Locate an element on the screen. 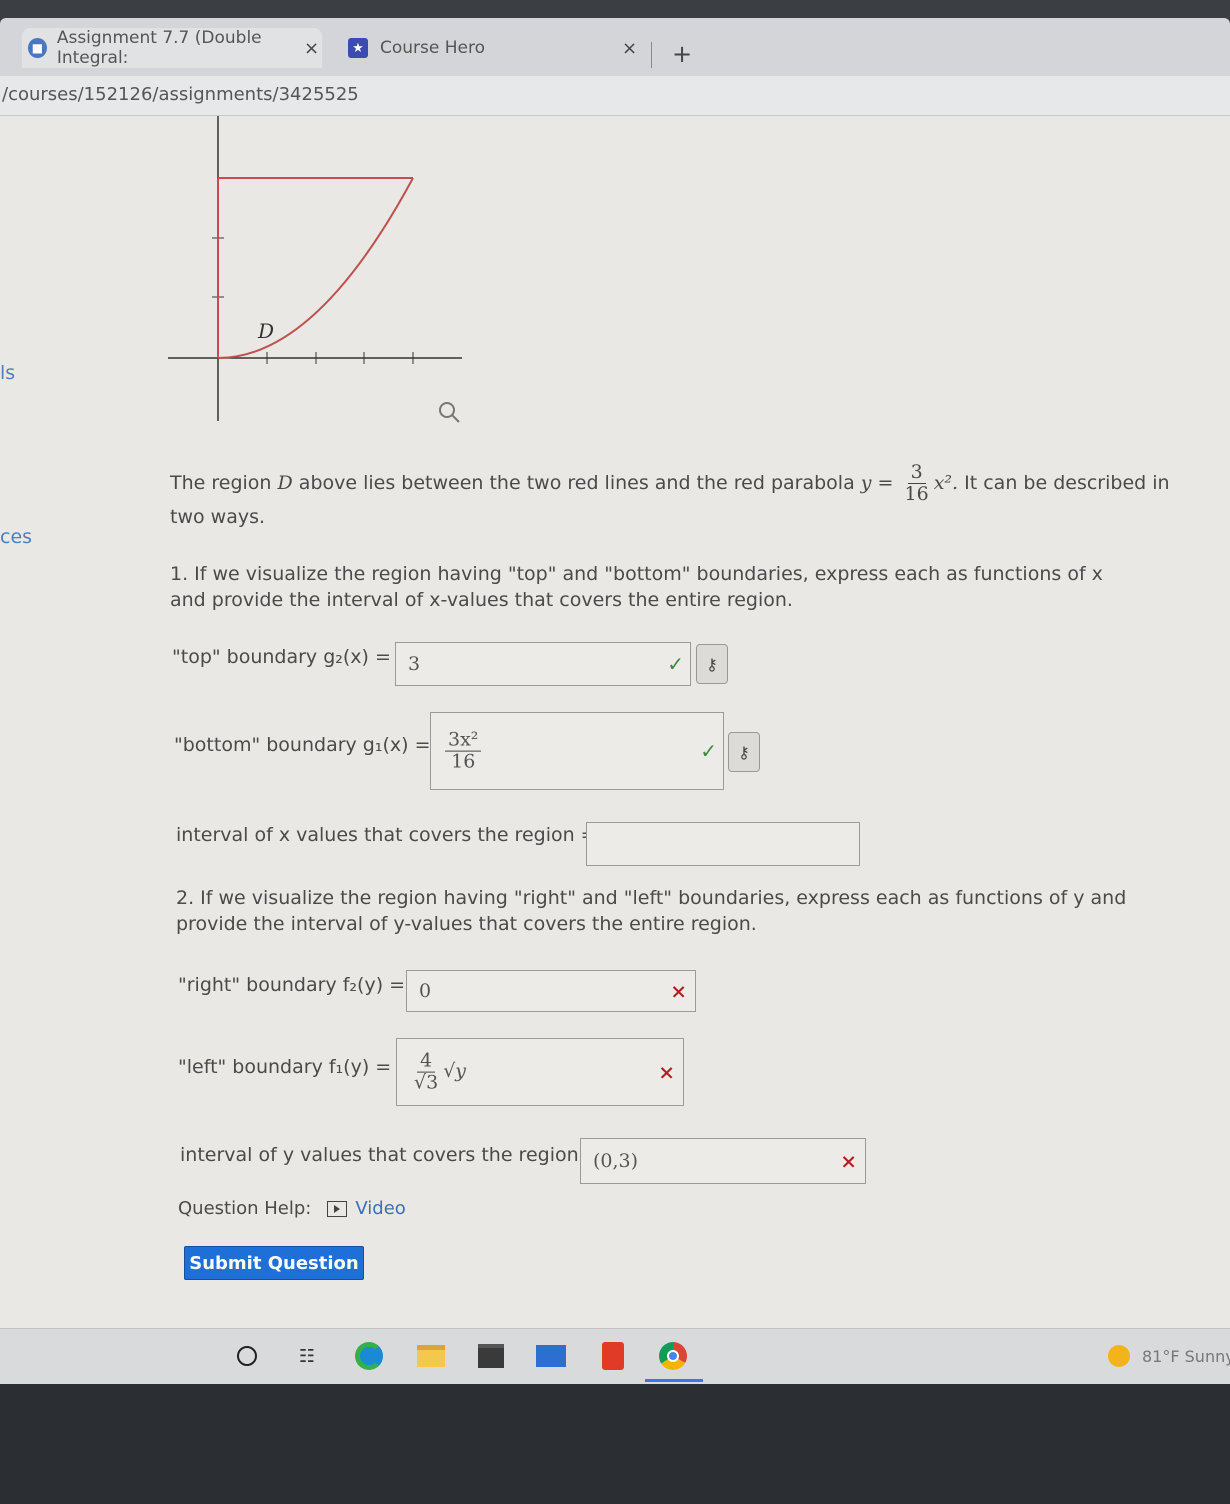  help-label: Question Help: is located at coordinates (245, 1208).